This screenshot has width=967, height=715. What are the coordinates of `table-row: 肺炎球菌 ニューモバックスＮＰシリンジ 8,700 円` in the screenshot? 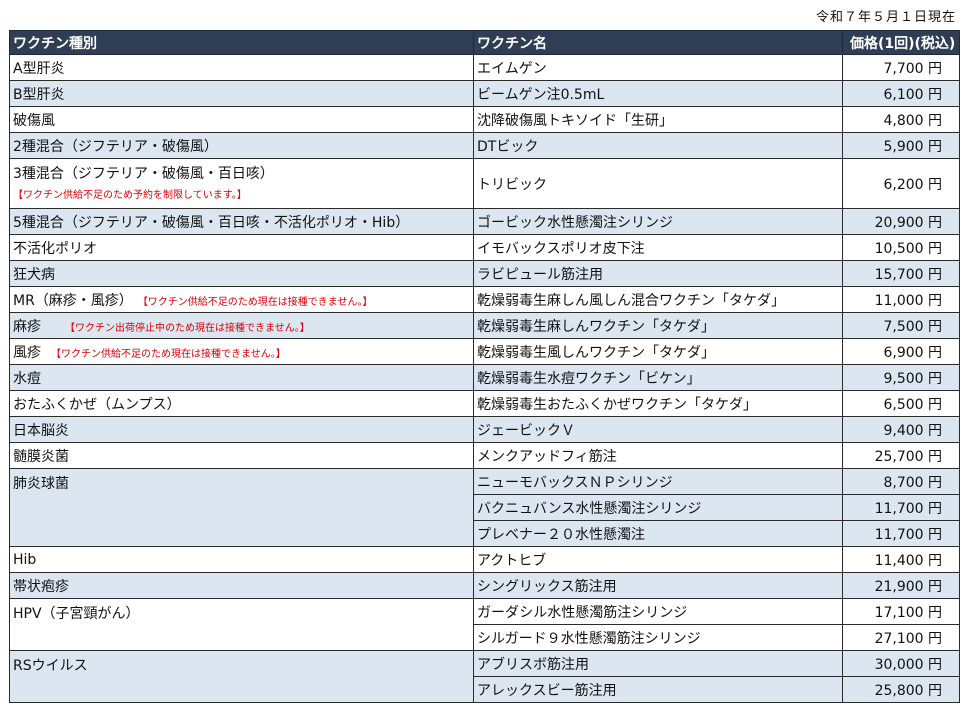 It's located at (484, 507).